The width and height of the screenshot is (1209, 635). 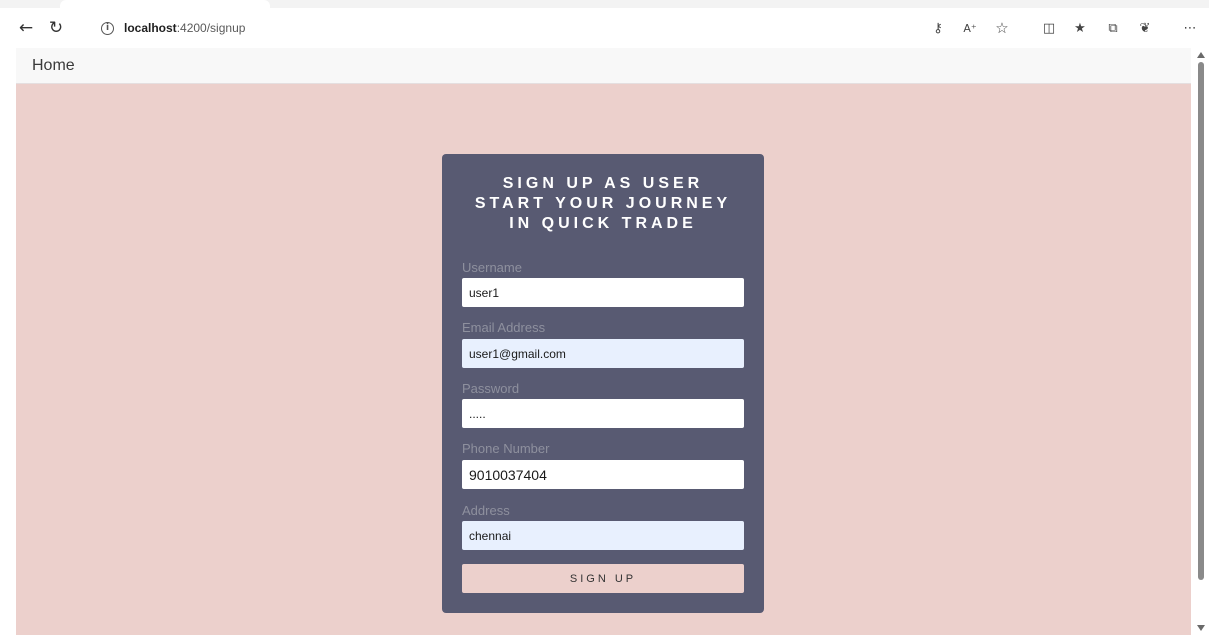 I want to click on key-icon: ⚷, so click(x=938, y=28).